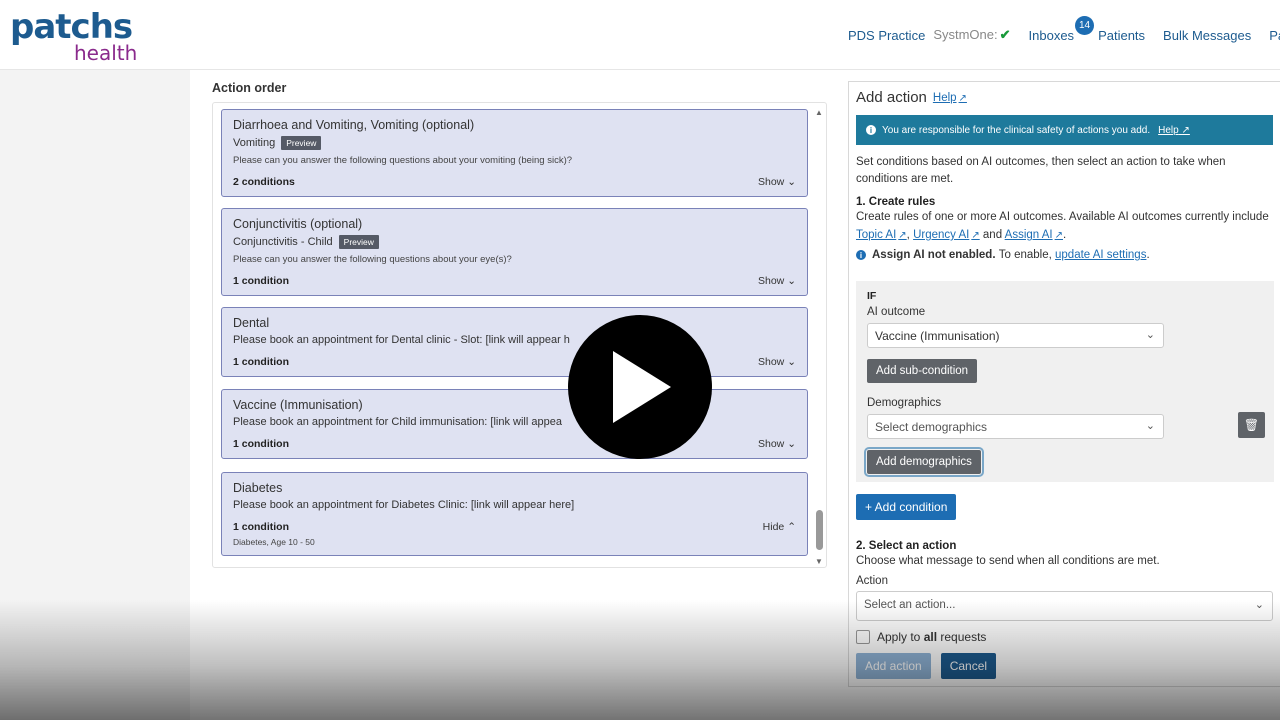  I want to click on panel-title: Add action Help ↗, so click(1064, 97).